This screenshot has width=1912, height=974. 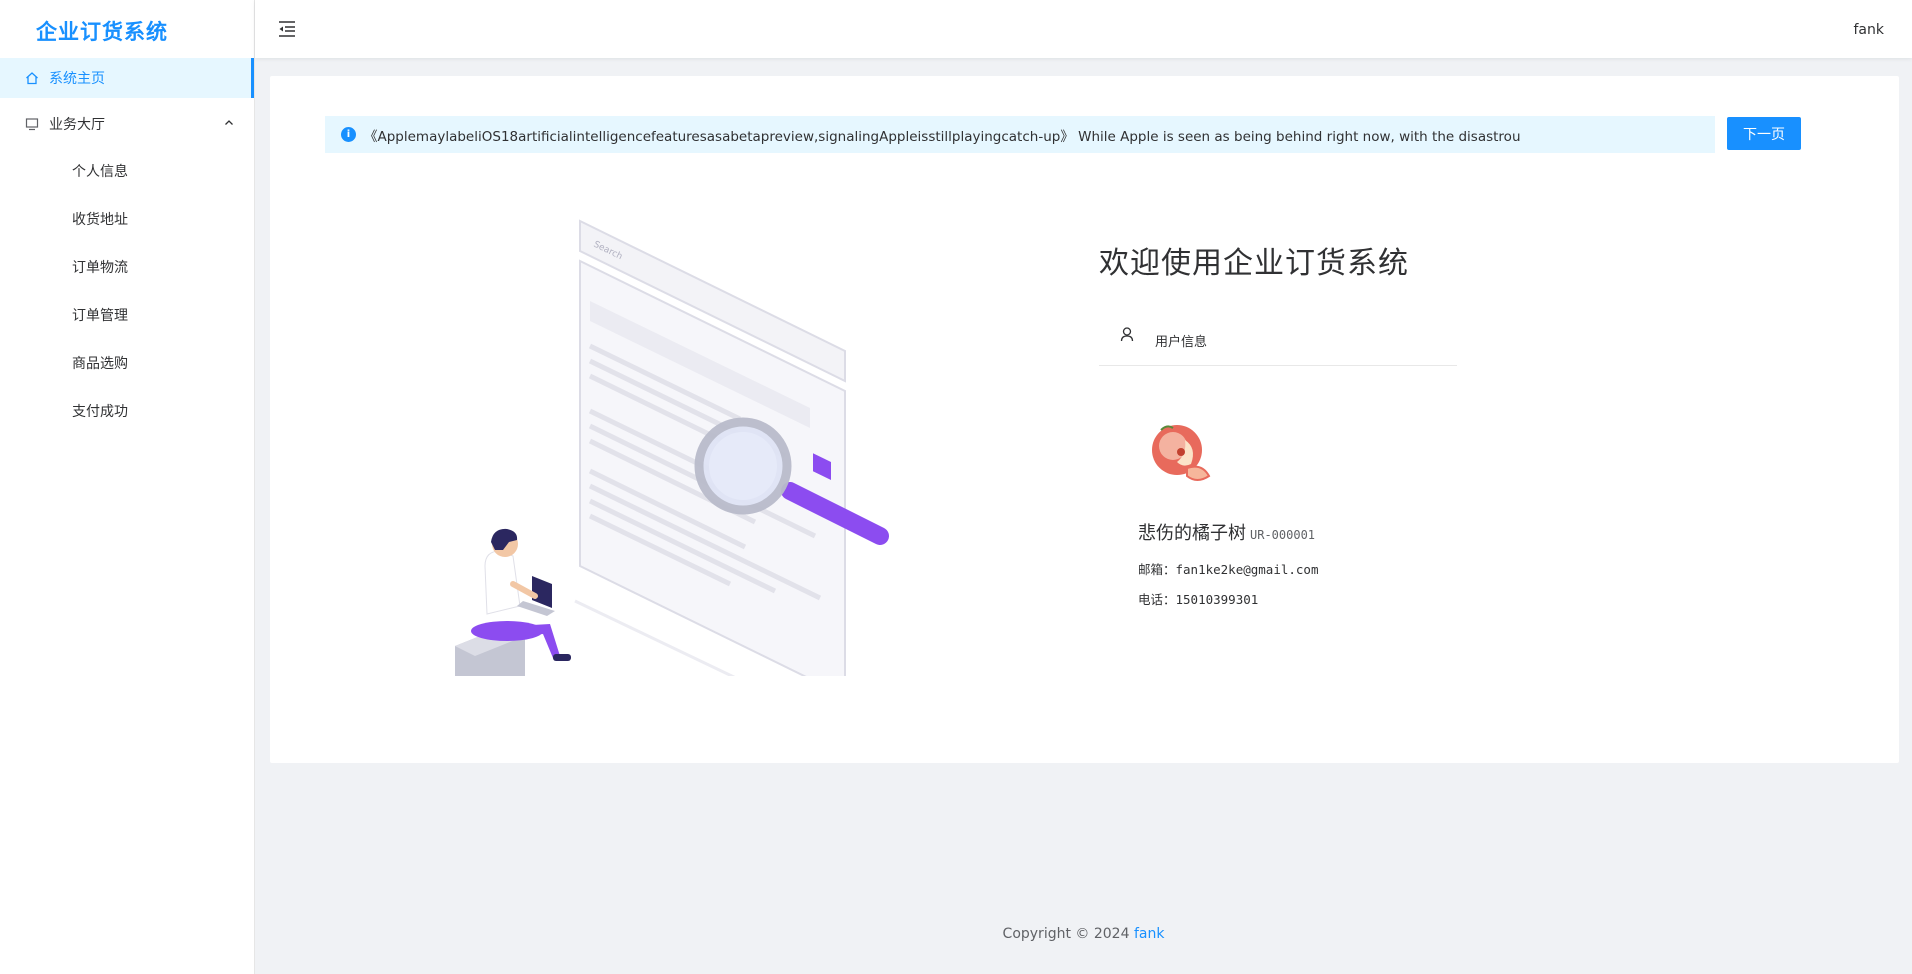 I want to click on tab-user-info-label: 用户信息, so click(x=1181, y=342).